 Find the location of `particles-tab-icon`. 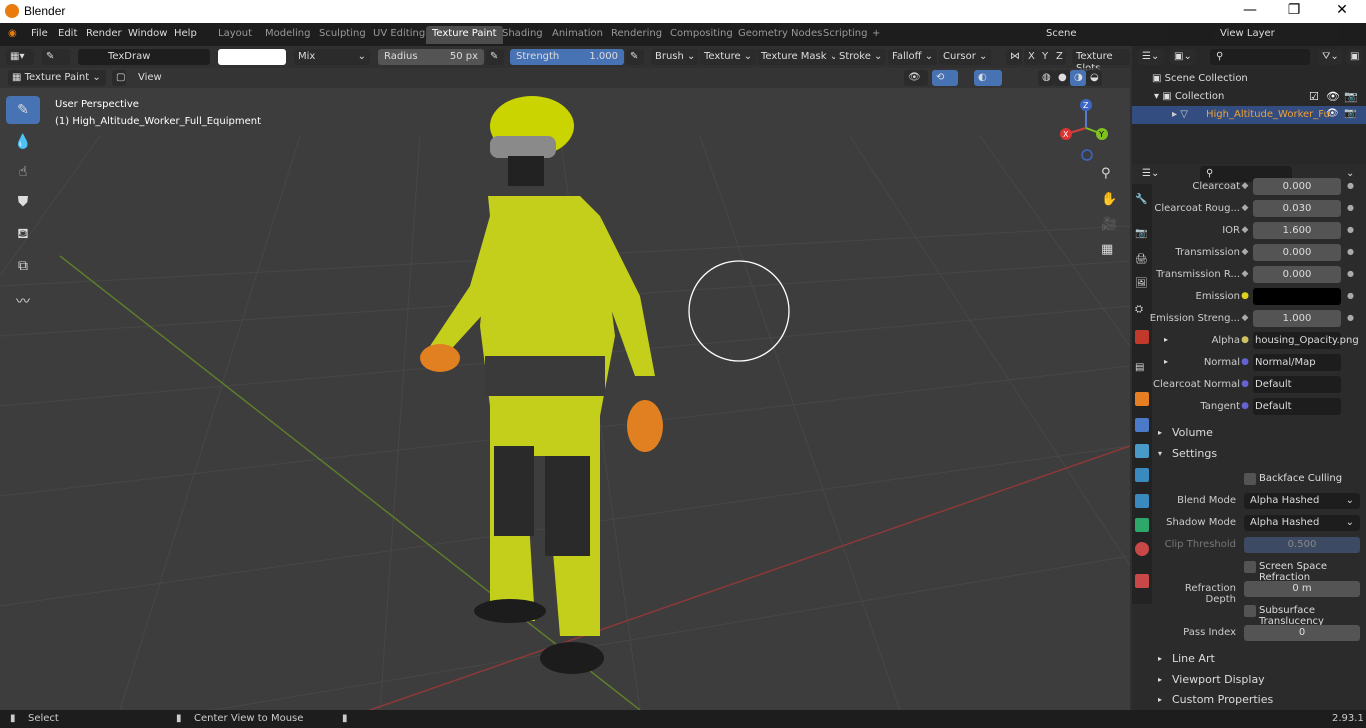

particles-tab-icon is located at coordinates (1142, 451).